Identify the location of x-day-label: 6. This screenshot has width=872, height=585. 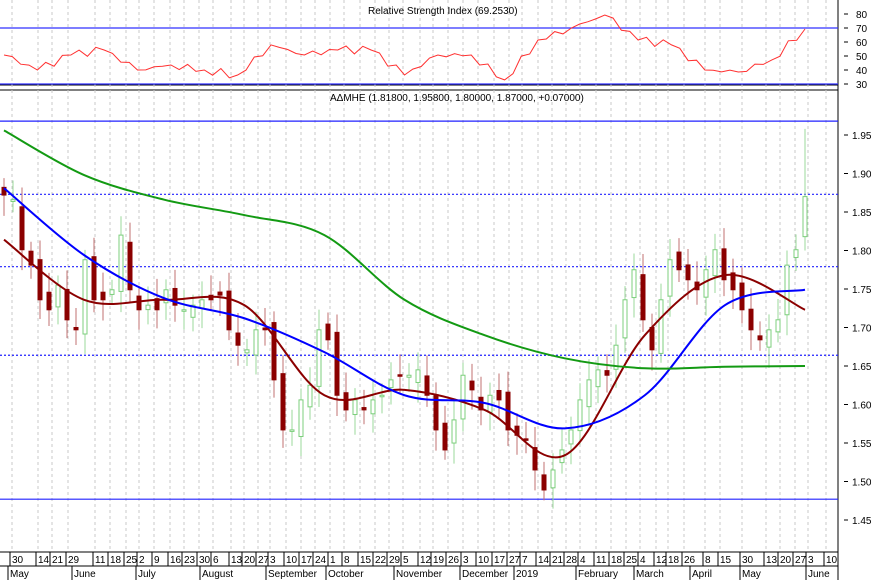
(216, 560).